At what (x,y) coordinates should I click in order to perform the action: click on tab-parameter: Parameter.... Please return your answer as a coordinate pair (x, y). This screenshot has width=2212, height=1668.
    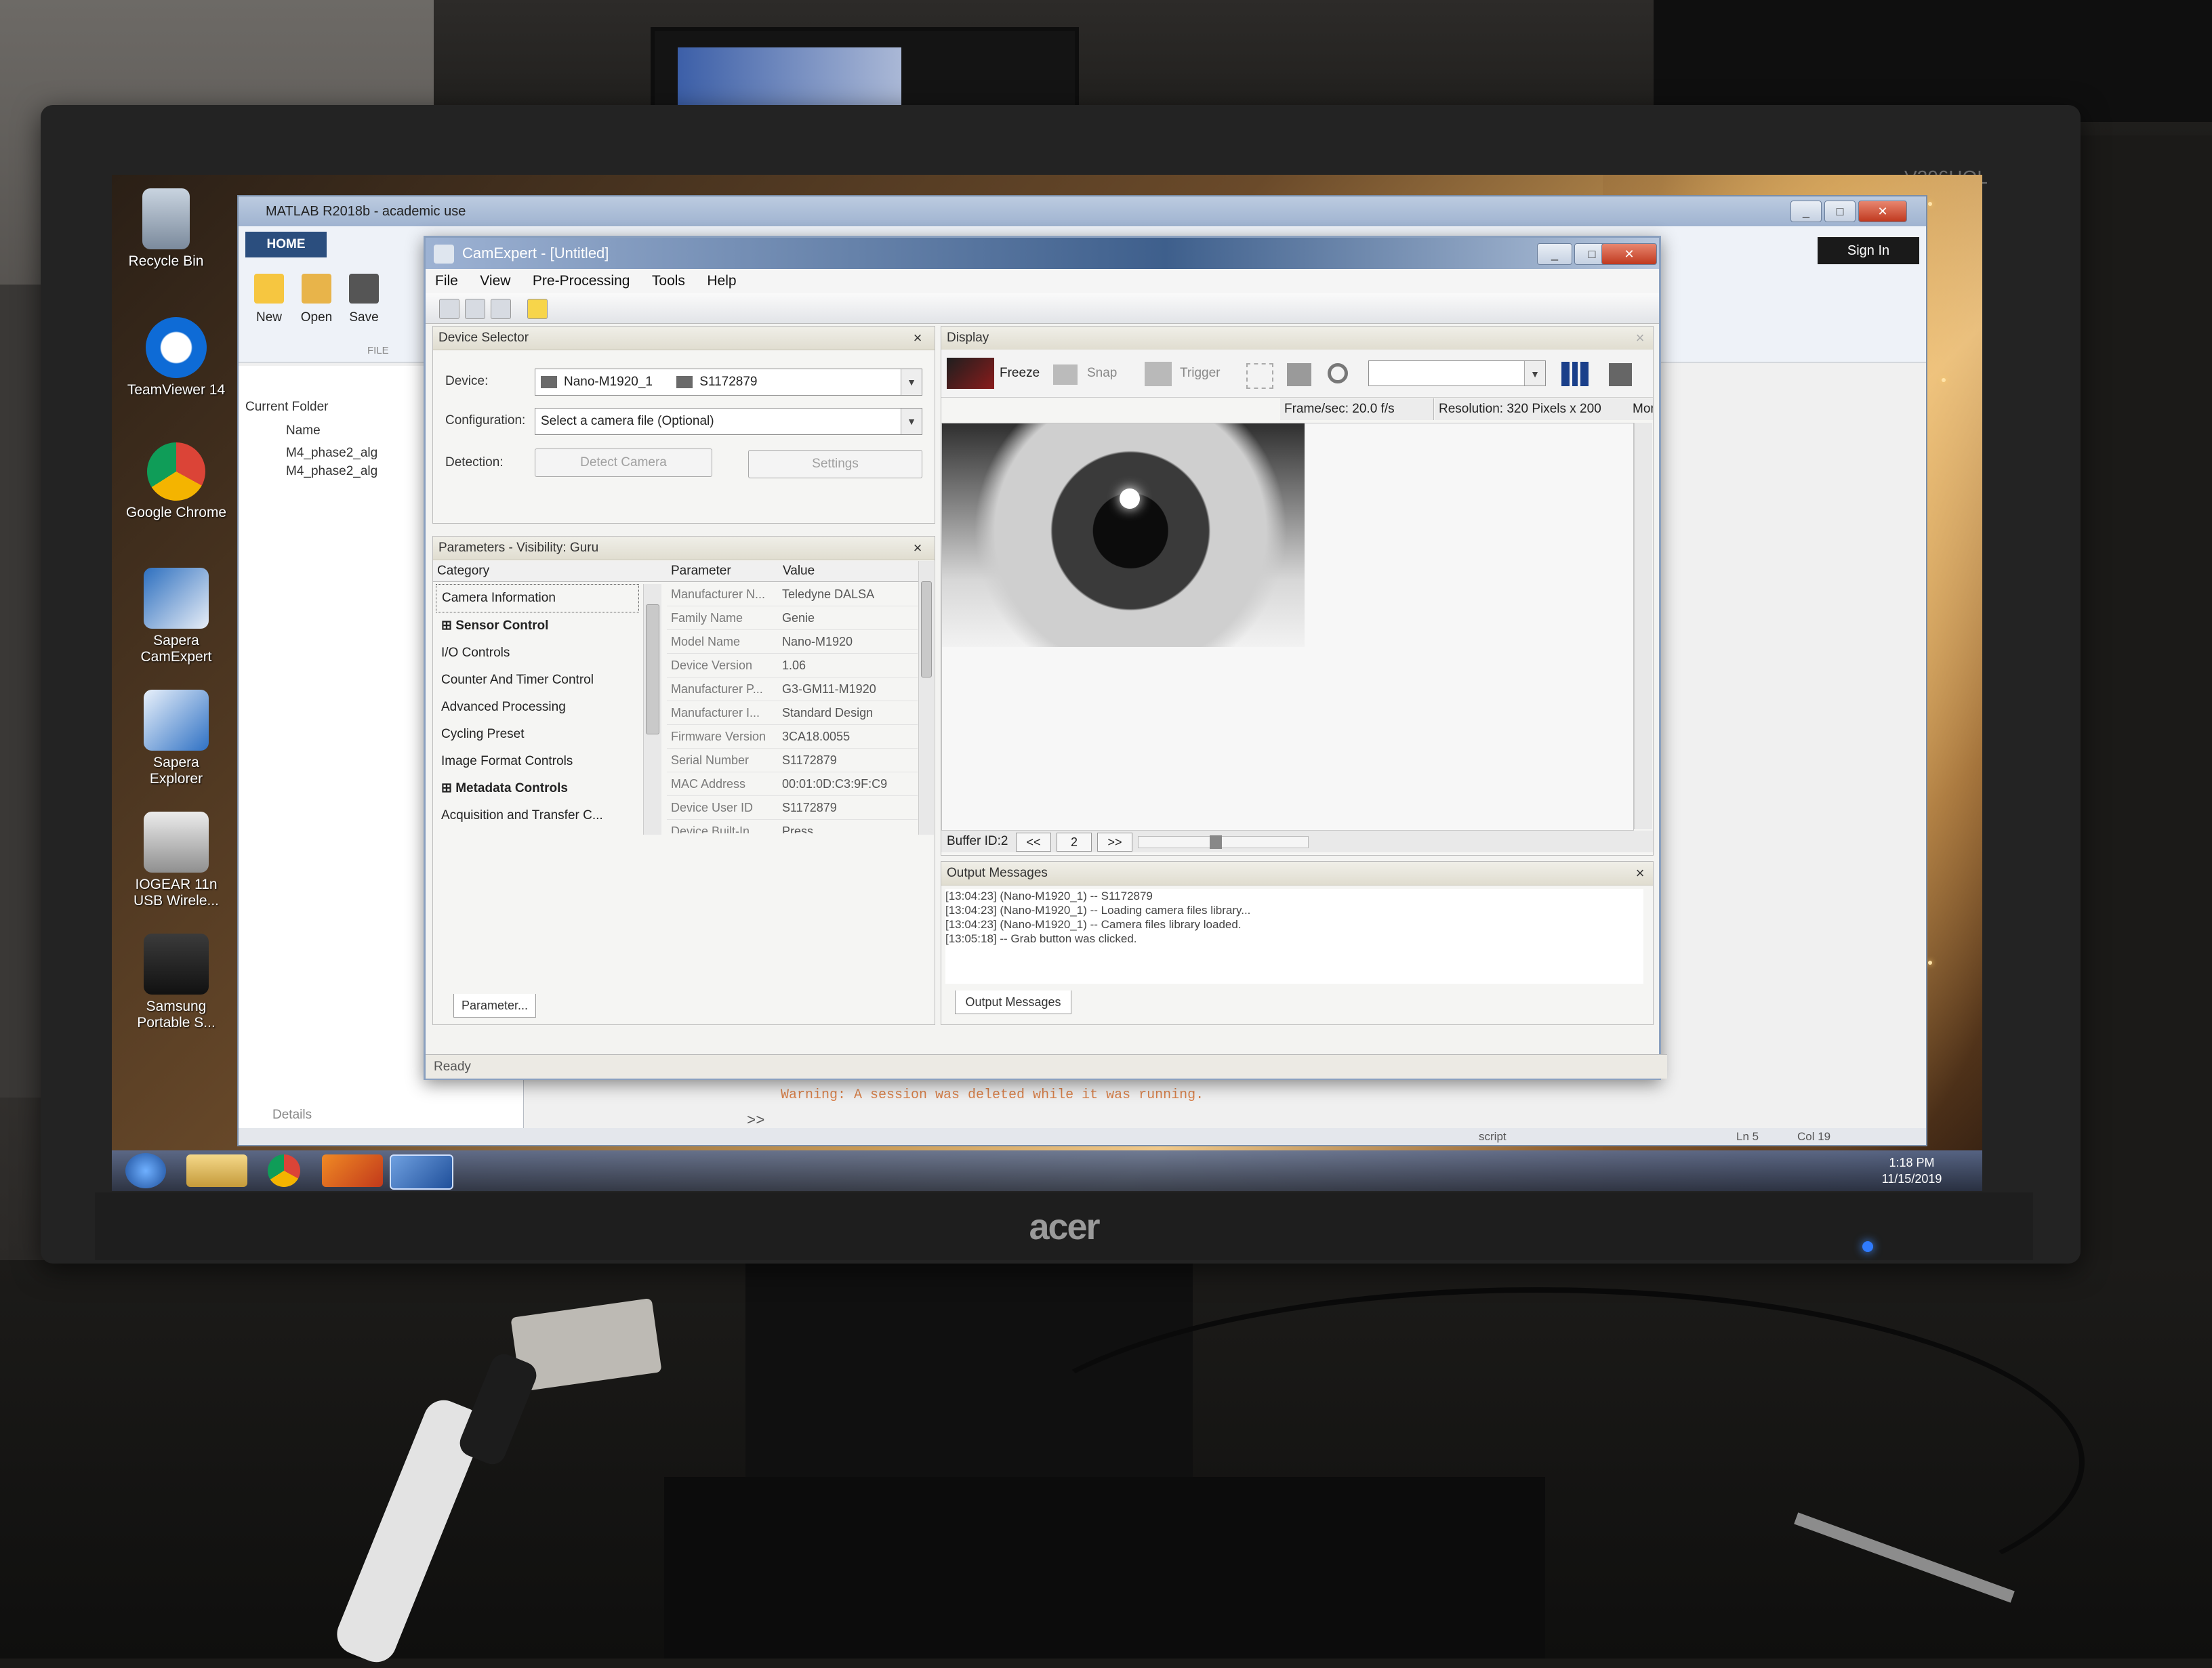
    Looking at the image, I should click on (495, 1006).